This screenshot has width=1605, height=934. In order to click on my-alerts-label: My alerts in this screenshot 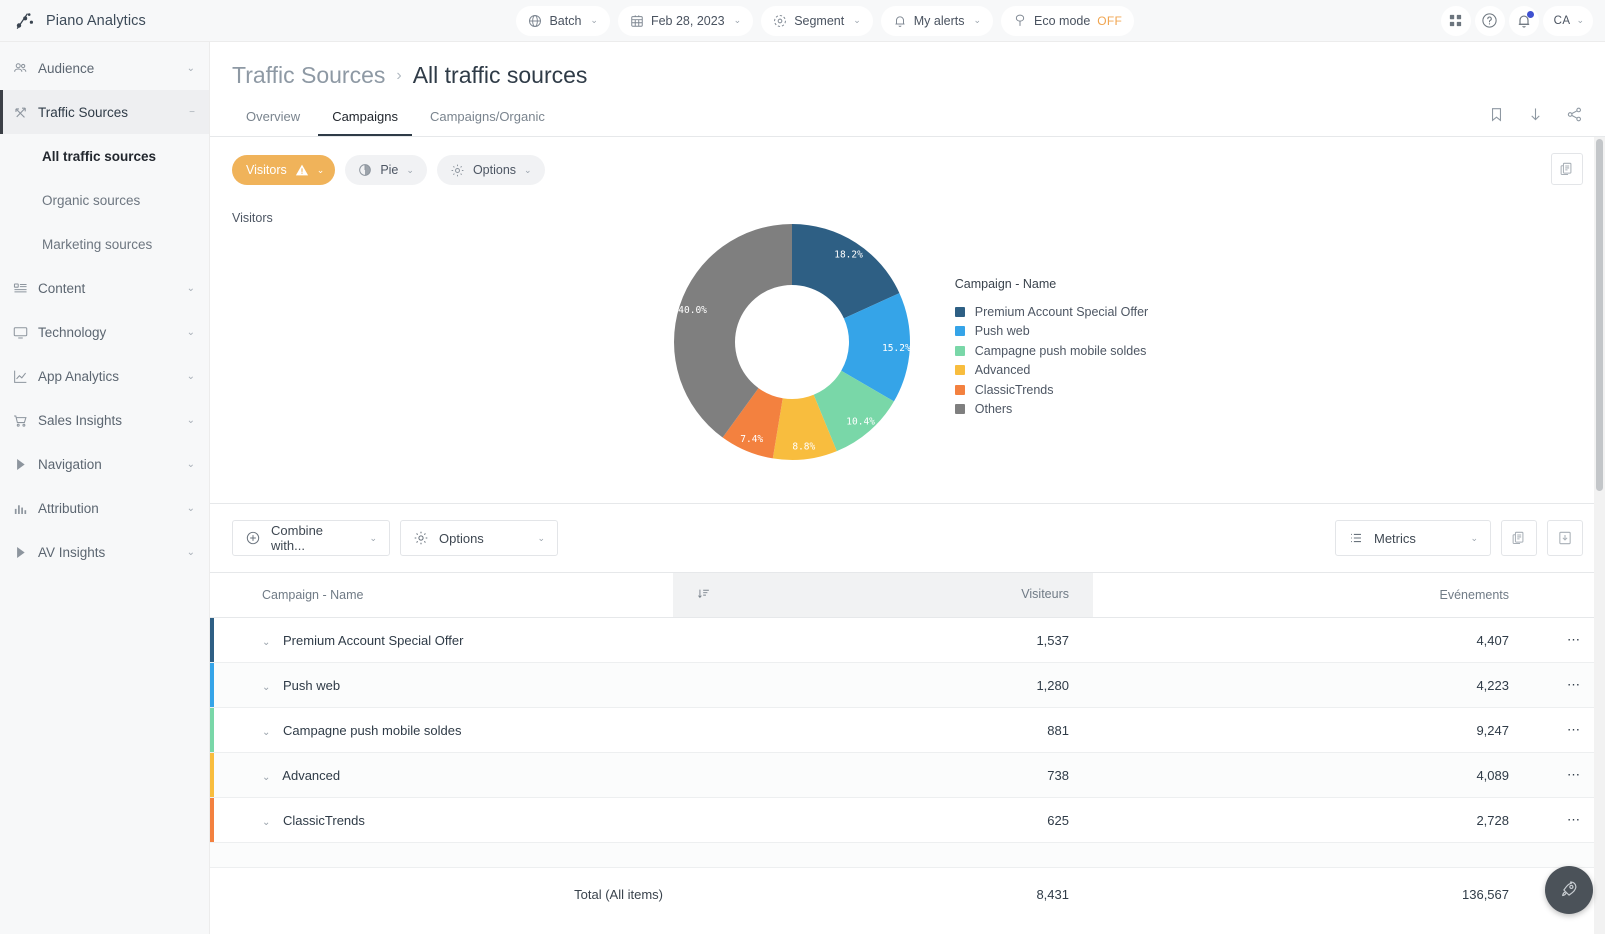, I will do `click(939, 20)`.